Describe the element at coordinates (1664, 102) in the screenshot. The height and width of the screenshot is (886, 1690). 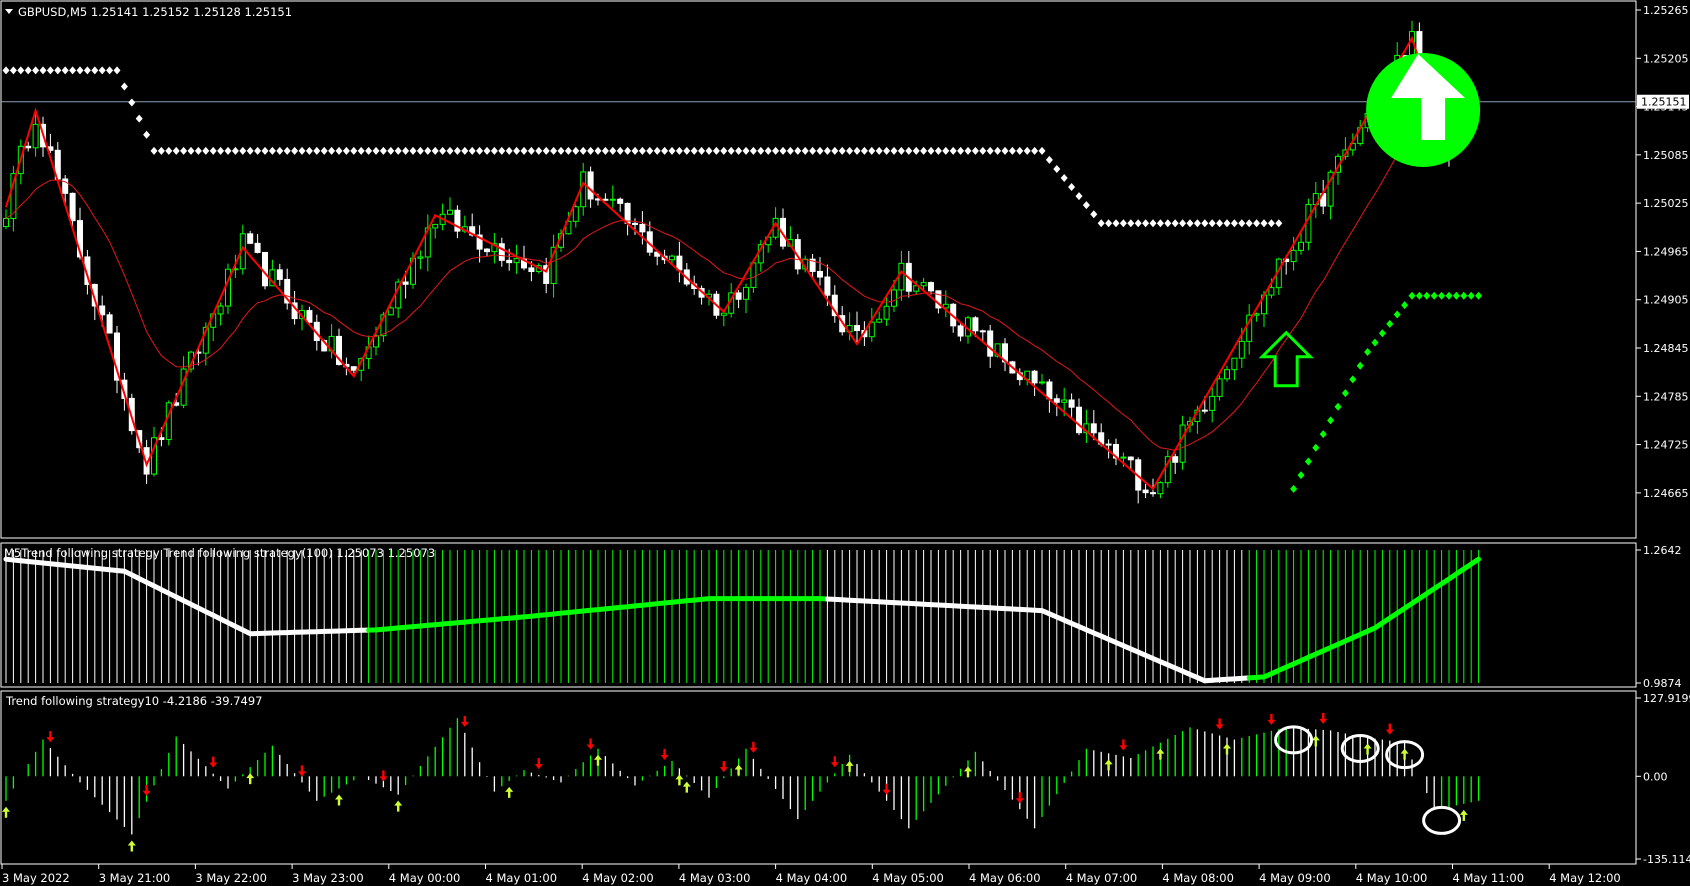
I see `current-price-tag-label: 1.25151` at that location.